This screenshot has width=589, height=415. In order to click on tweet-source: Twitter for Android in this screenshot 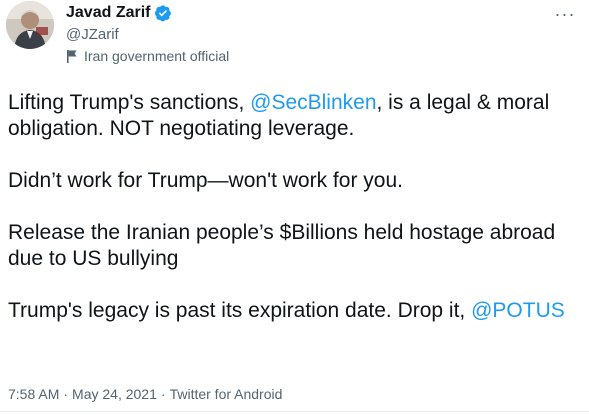, I will do `click(226, 394)`.